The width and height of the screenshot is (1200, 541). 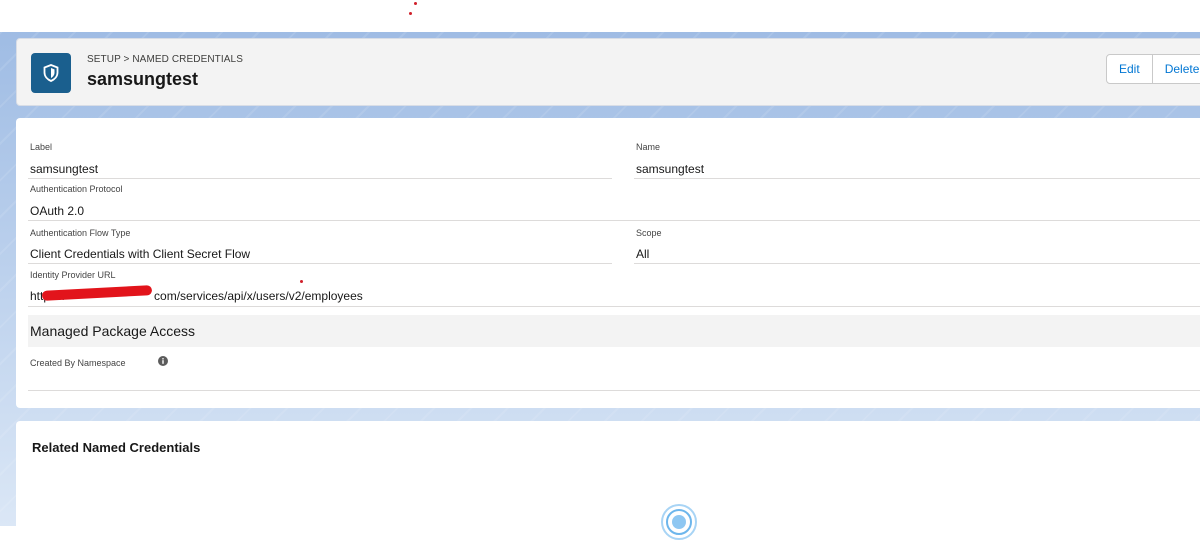 I want to click on edit-button: Edit, so click(x=1129, y=69).